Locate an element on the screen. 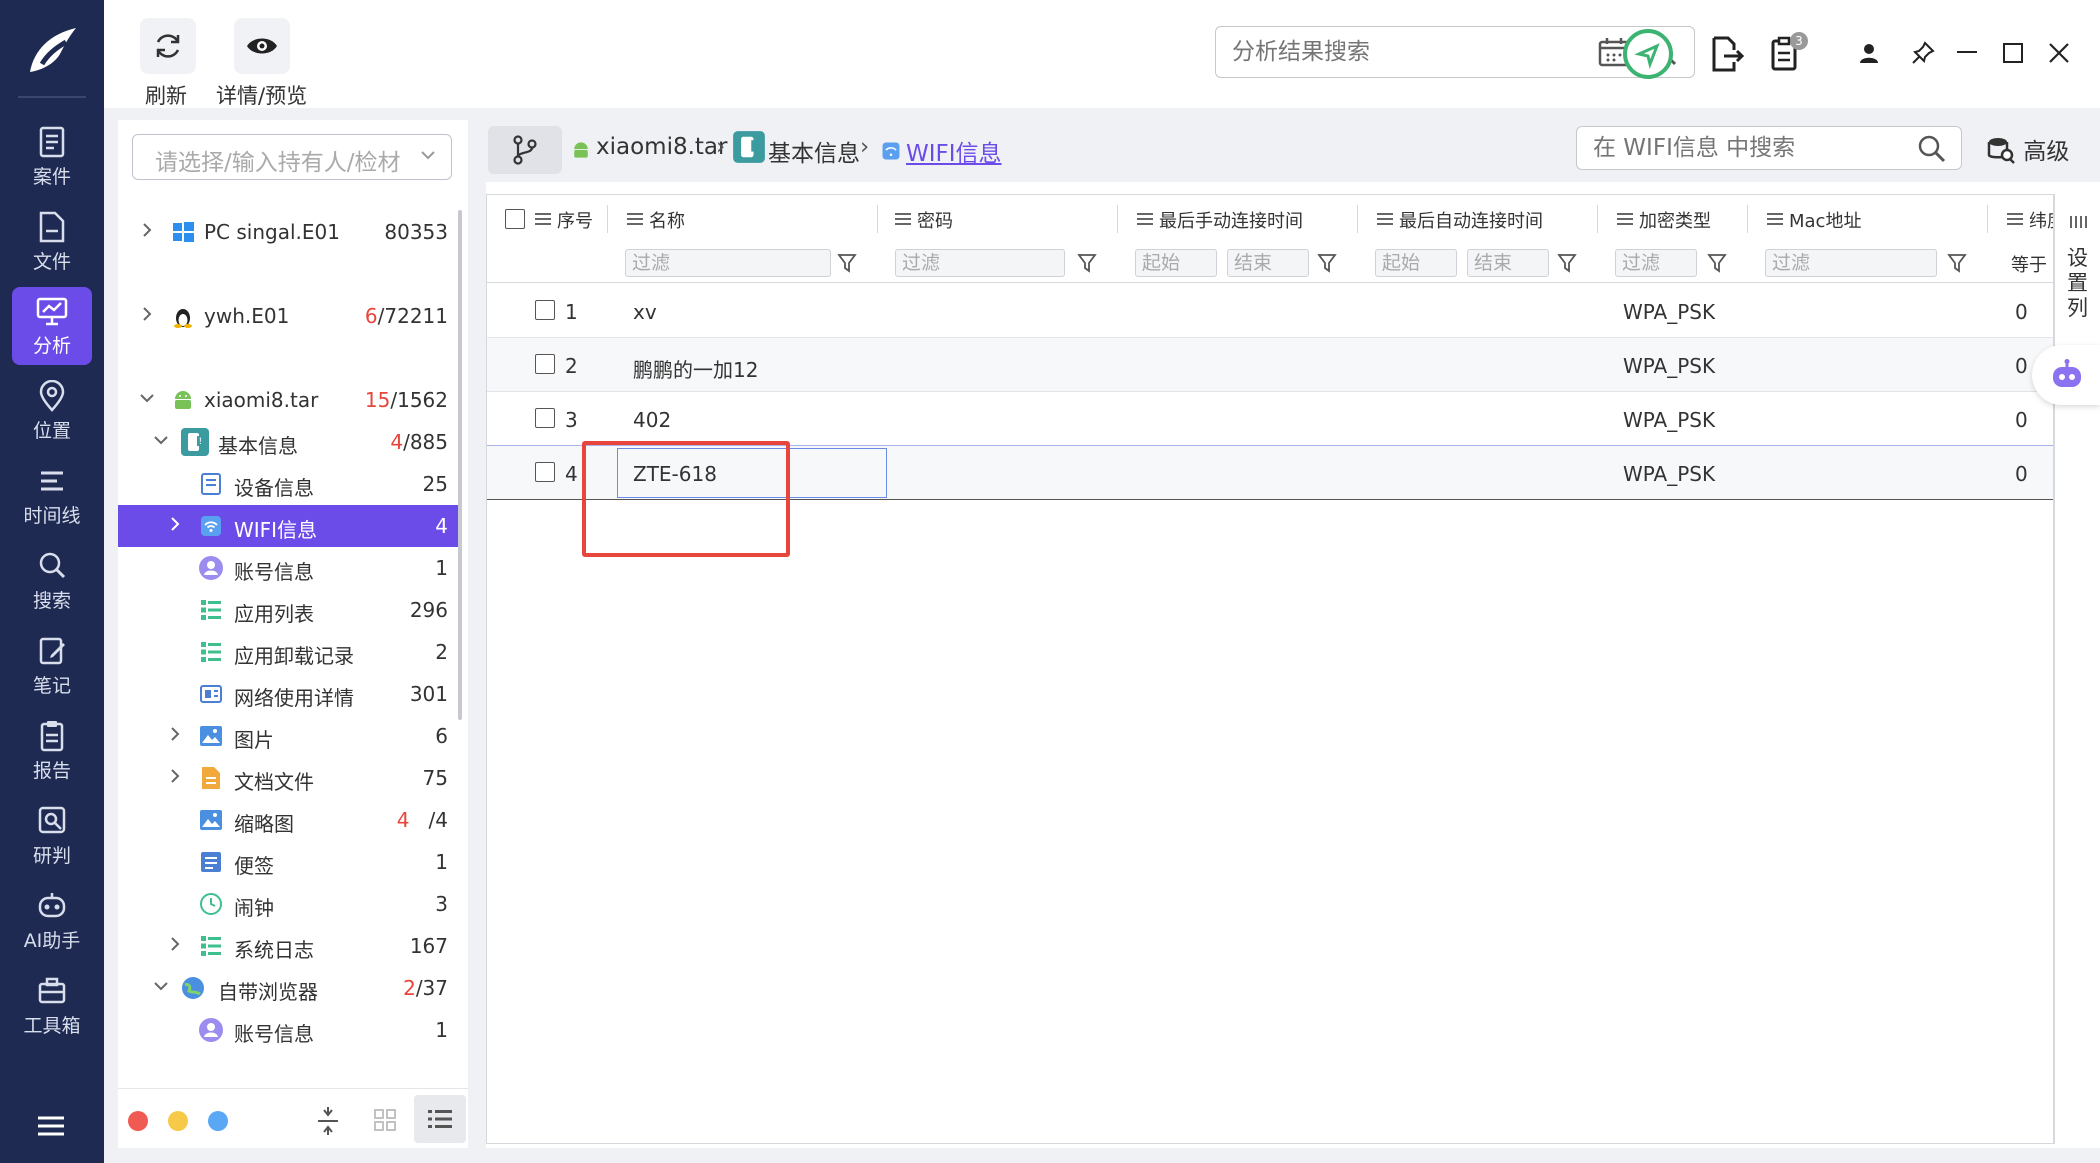  tree-item: 闹钟 3 is located at coordinates (288, 904).